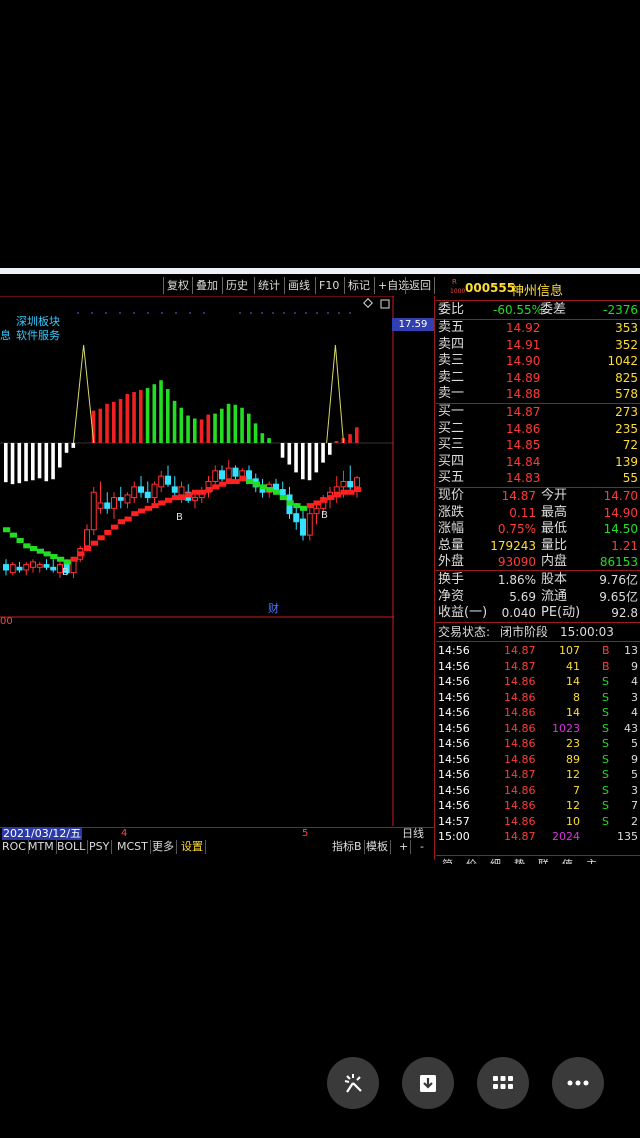 This screenshot has width=640, height=1138. I want to click on trade-price: 14.86, so click(520, 805).